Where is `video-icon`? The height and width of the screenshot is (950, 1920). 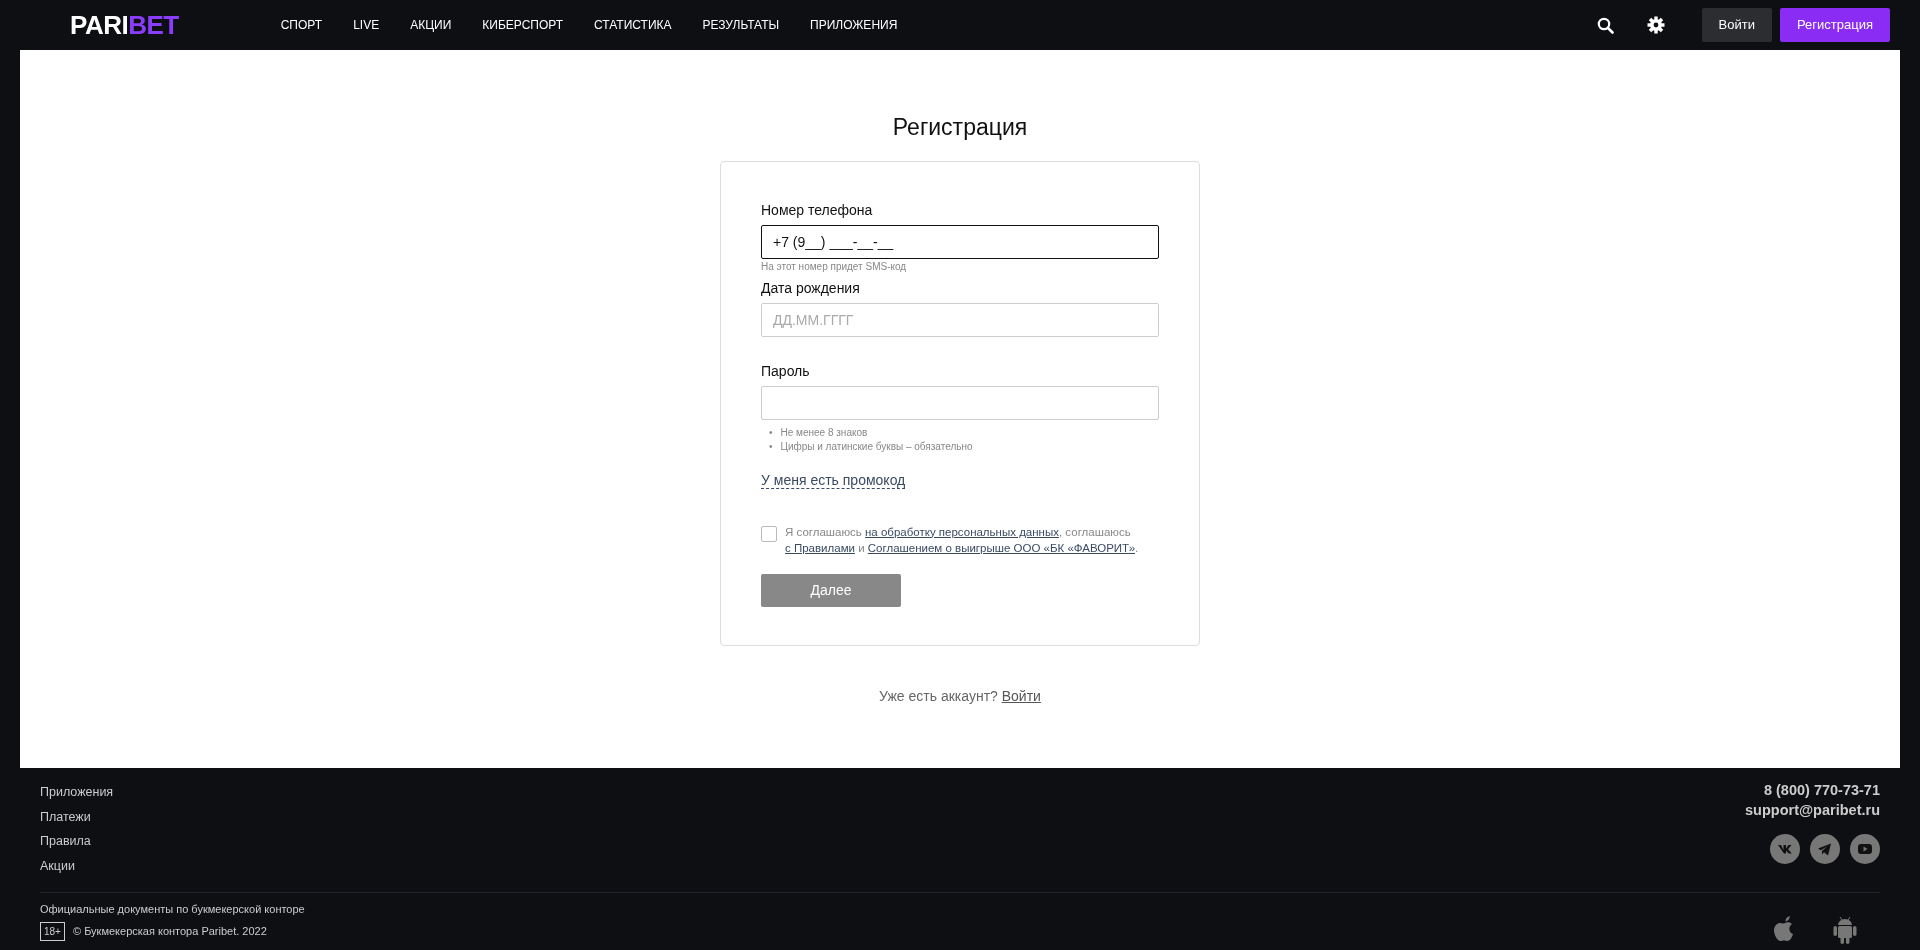
video-icon is located at coordinates (1865, 849).